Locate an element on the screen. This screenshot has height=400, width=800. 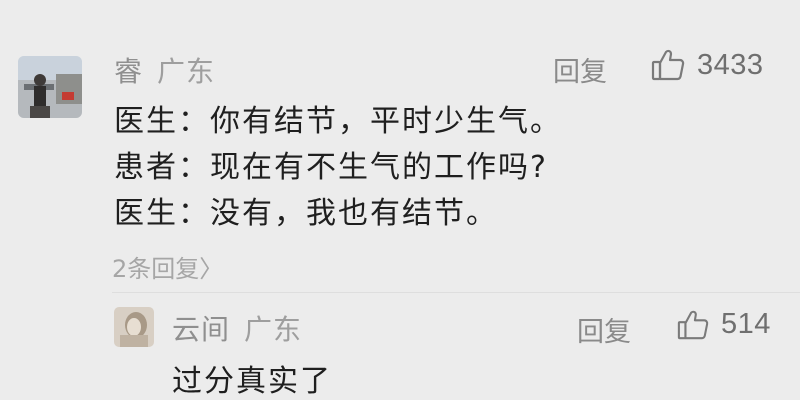
view-replies-link: 2条回复〉 is located at coordinates (167, 266).